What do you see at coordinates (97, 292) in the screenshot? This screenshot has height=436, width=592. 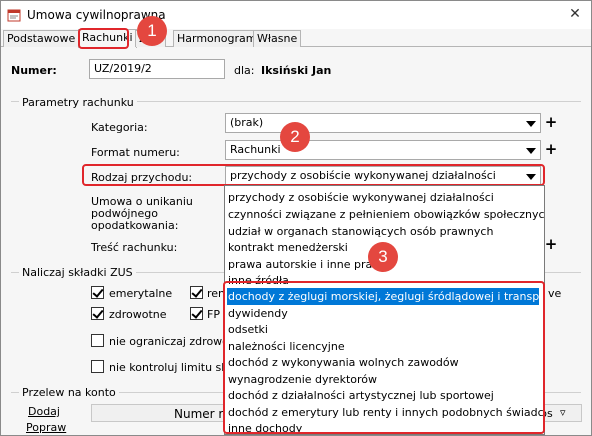 I see `emerytalne-checkbox` at bounding box center [97, 292].